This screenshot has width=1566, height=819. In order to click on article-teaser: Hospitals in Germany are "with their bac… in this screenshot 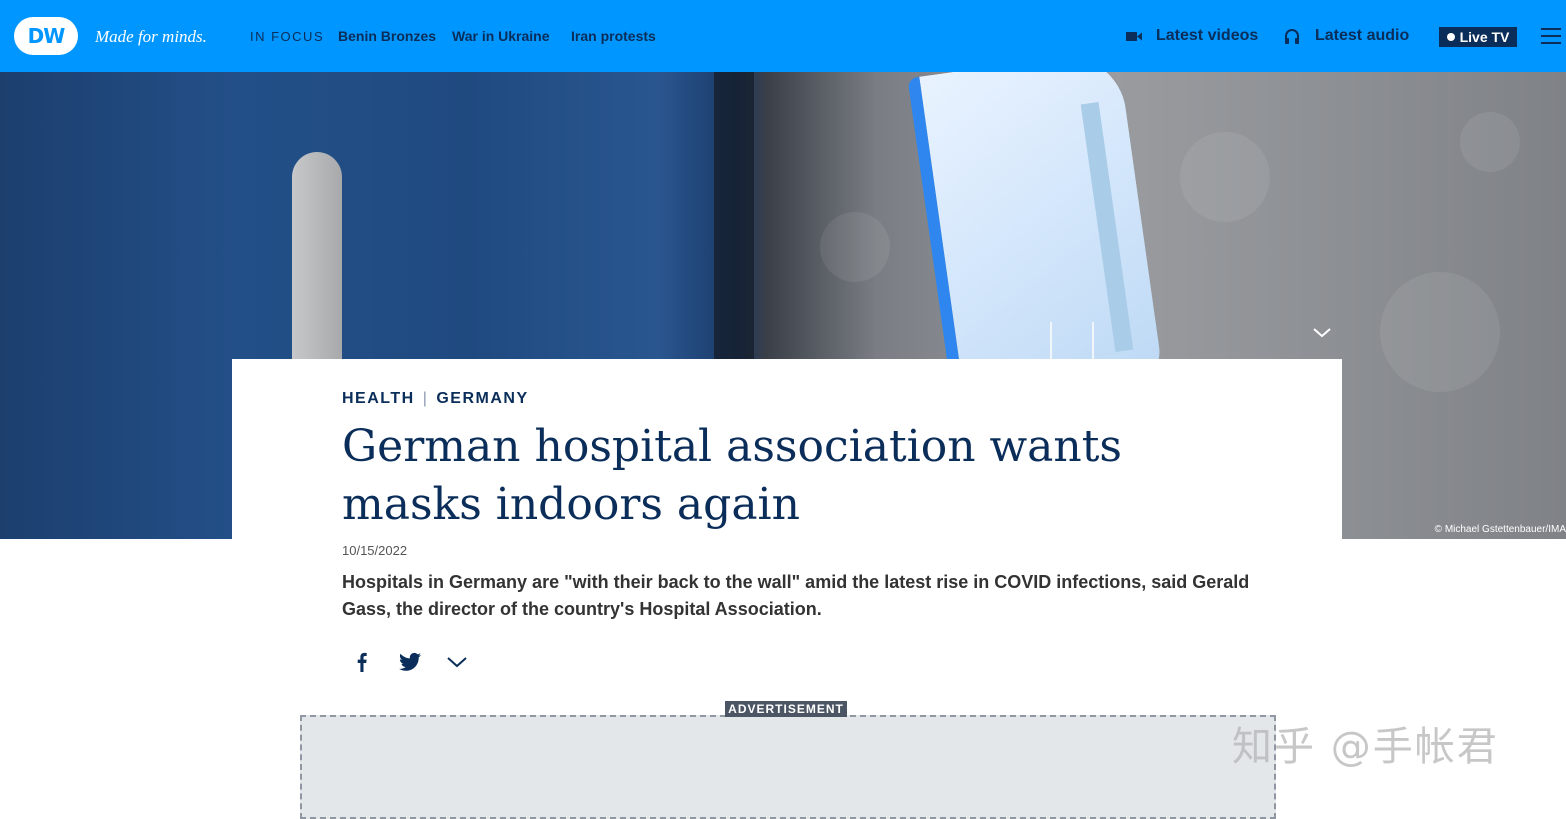, I will do `click(796, 595)`.